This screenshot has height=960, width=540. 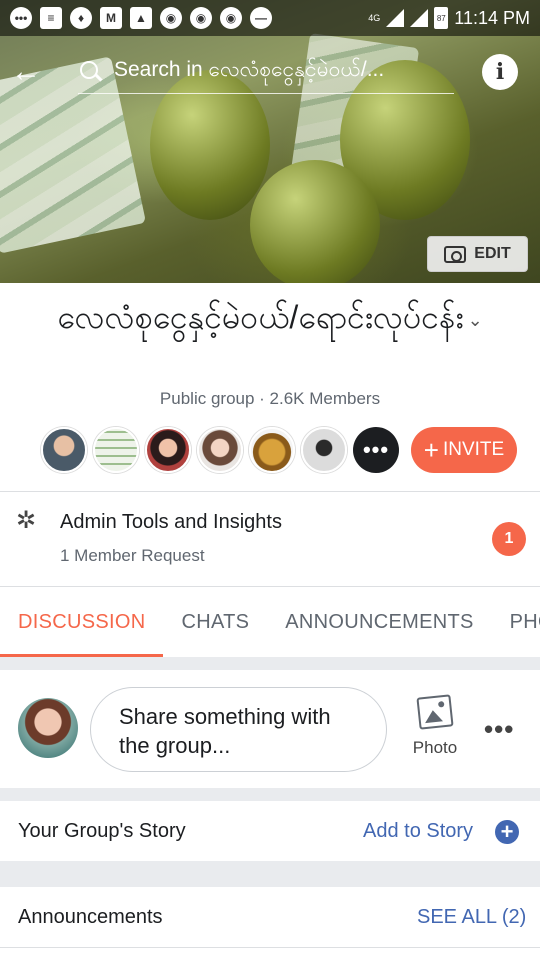 I want to click on network-label: 4G, so click(x=374, y=18).